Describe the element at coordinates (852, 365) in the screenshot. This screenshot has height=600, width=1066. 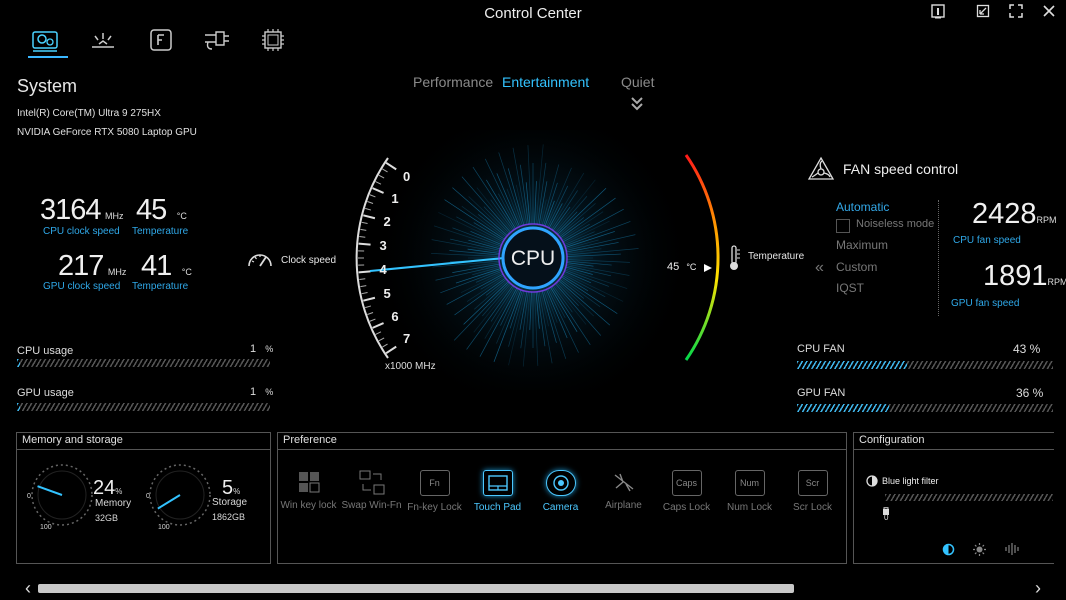
I see `cpu-fan-bar-fill` at that location.